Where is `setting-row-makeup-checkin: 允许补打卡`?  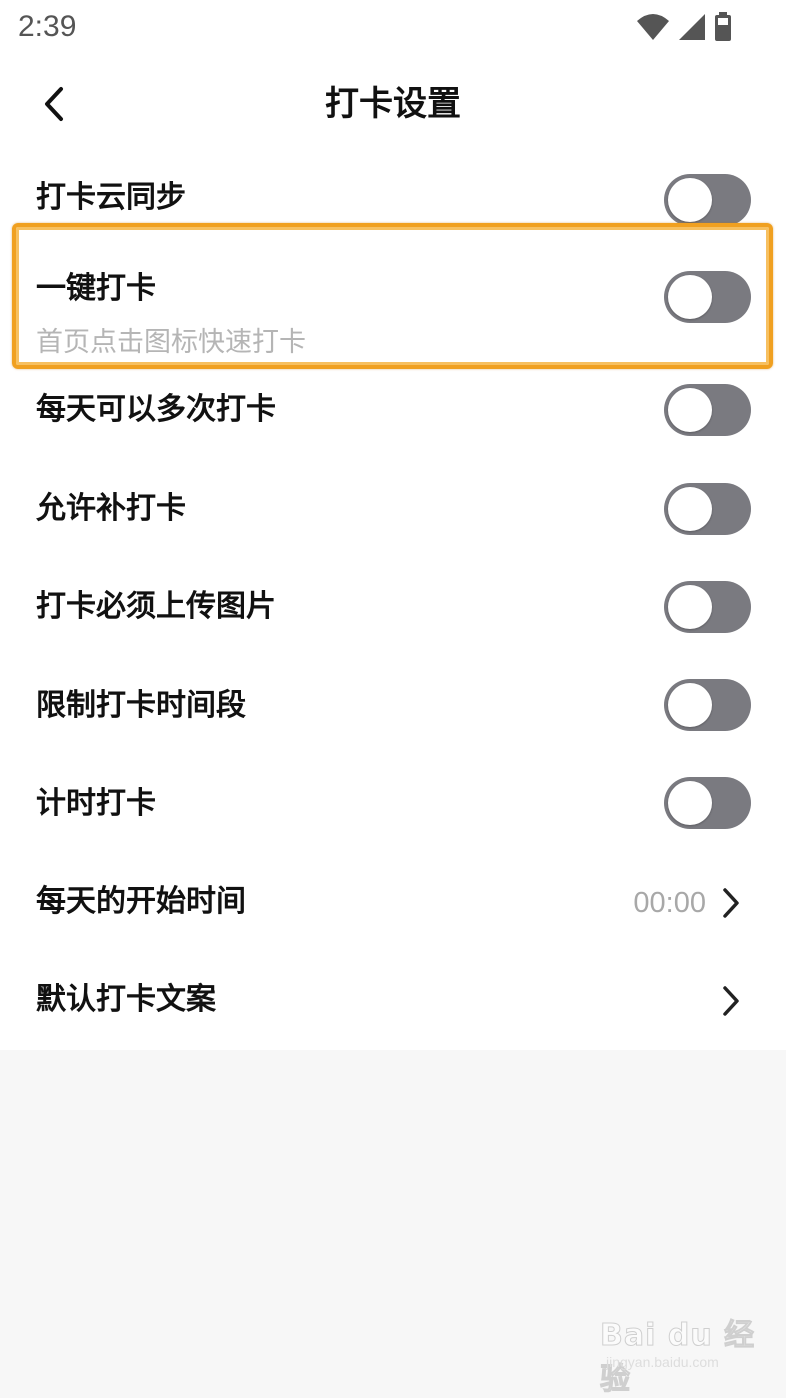
setting-row-makeup-checkin: 允许补打卡 is located at coordinates (393, 509).